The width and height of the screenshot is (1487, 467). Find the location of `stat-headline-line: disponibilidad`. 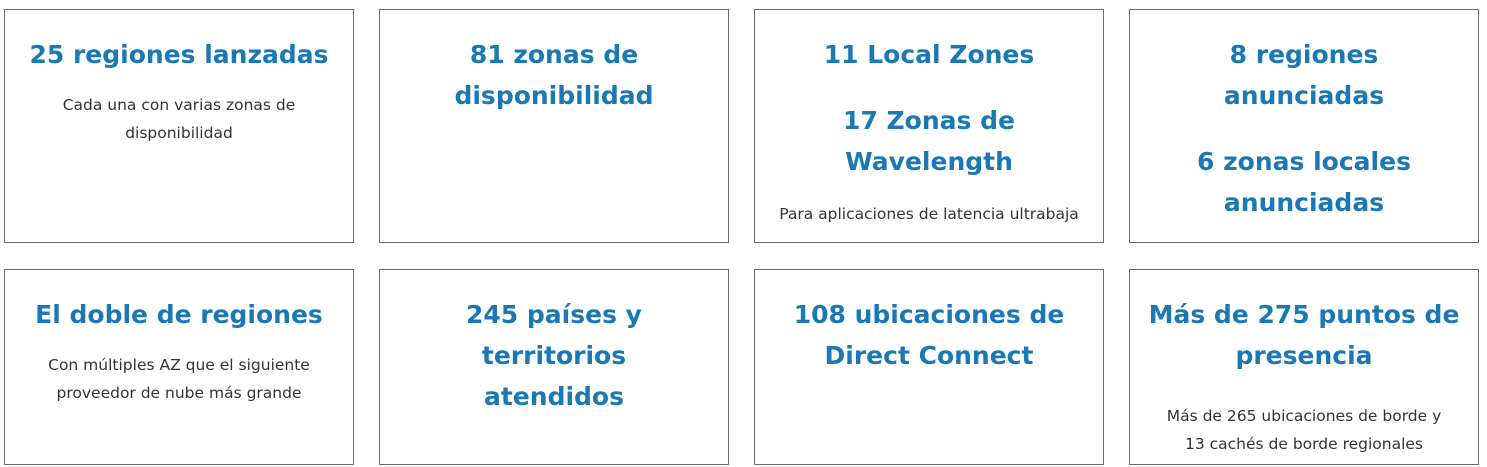

stat-headline-line: disponibilidad is located at coordinates (554, 95).